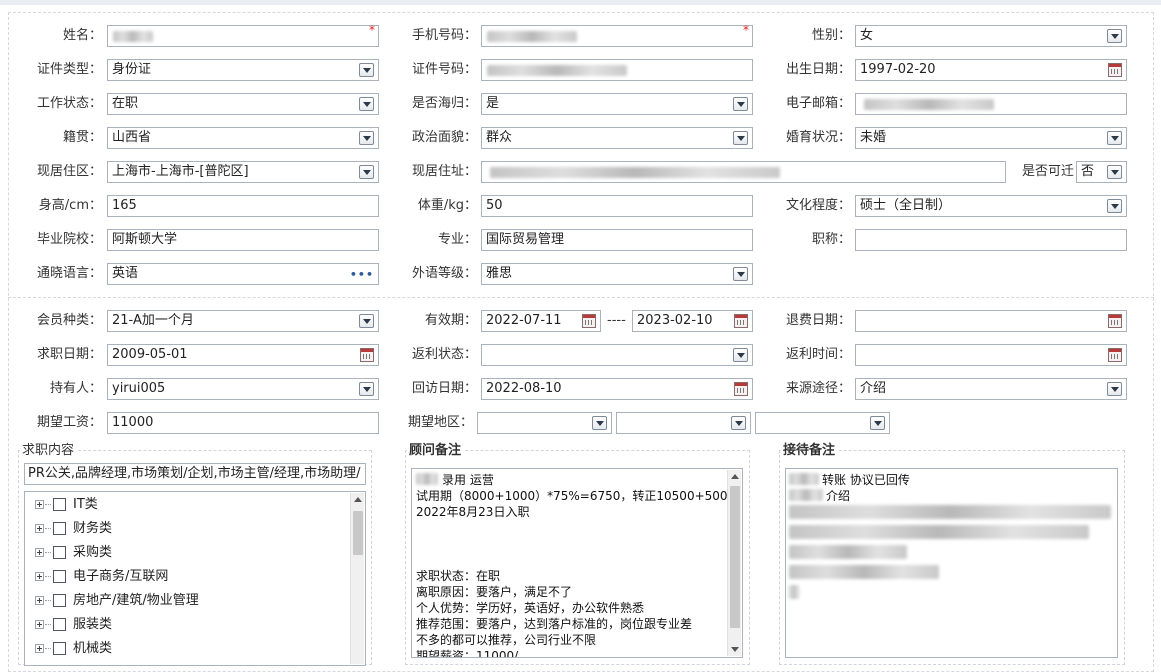 This screenshot has height=672, width=1161. I want to click on email-label: 电子邮箱：, so click(818, 103).